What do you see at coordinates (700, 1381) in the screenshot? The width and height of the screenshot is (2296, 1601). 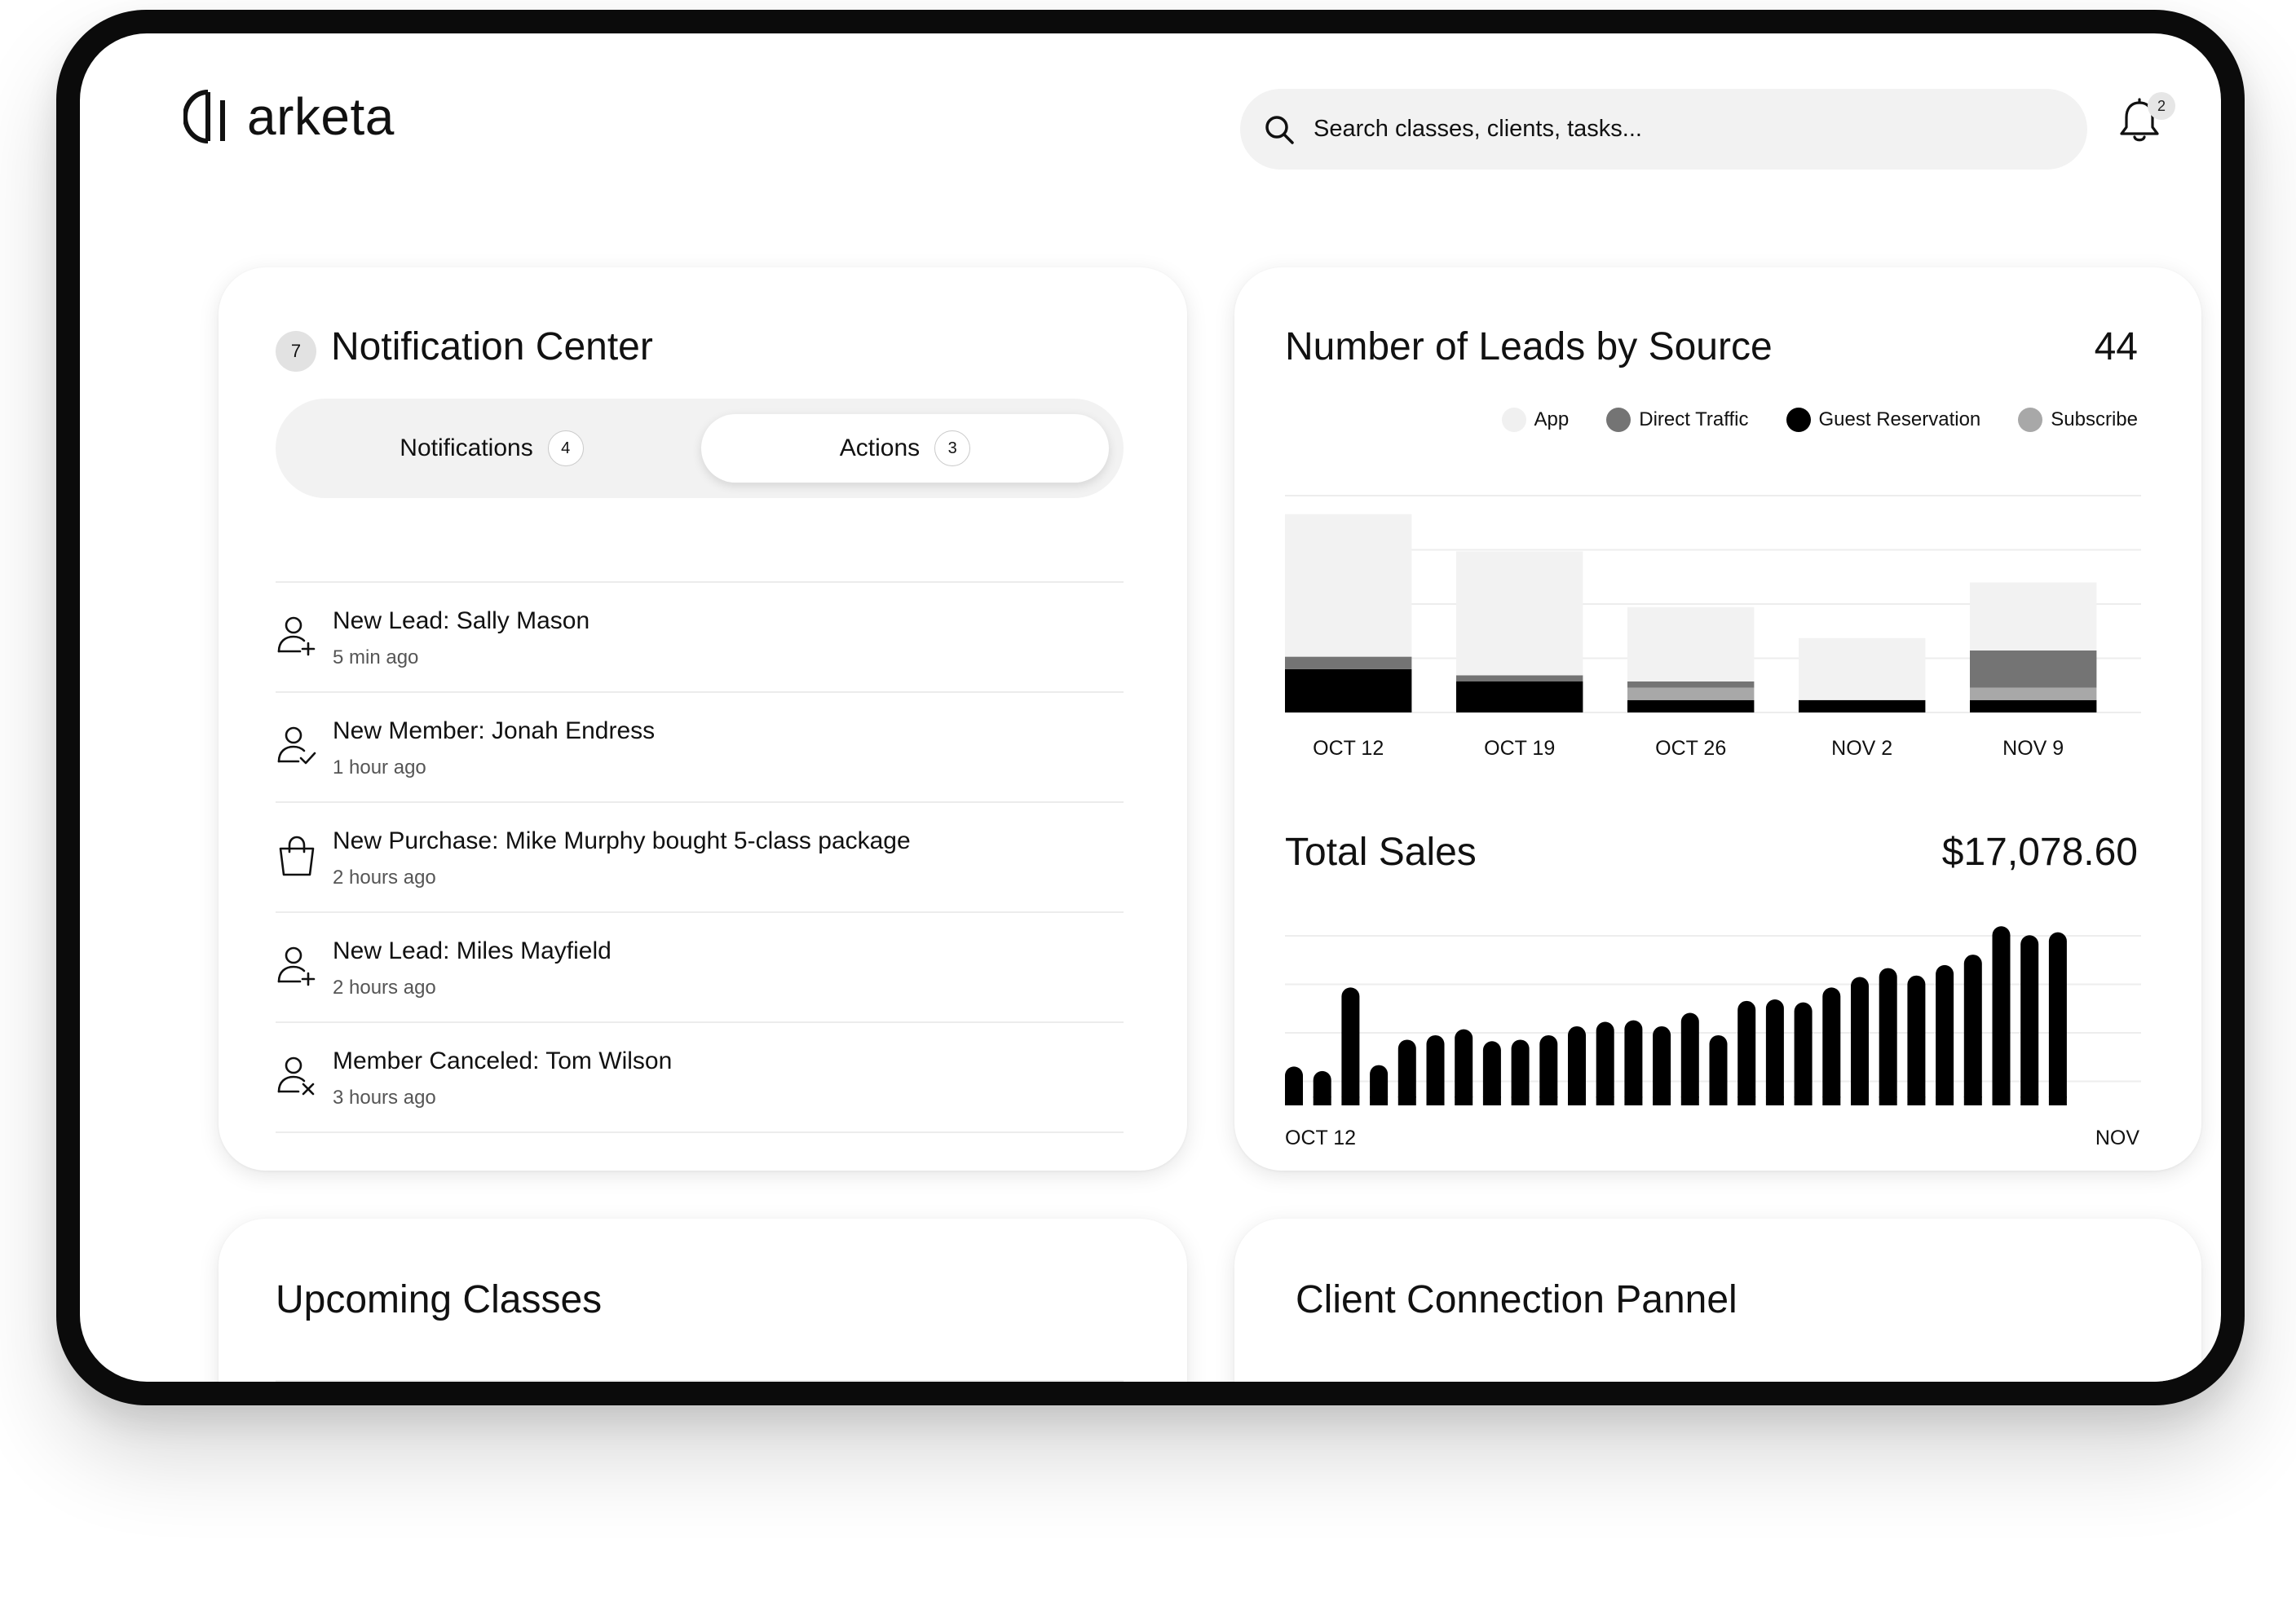 I see `section-divider` at bounding box center [700, 1381].